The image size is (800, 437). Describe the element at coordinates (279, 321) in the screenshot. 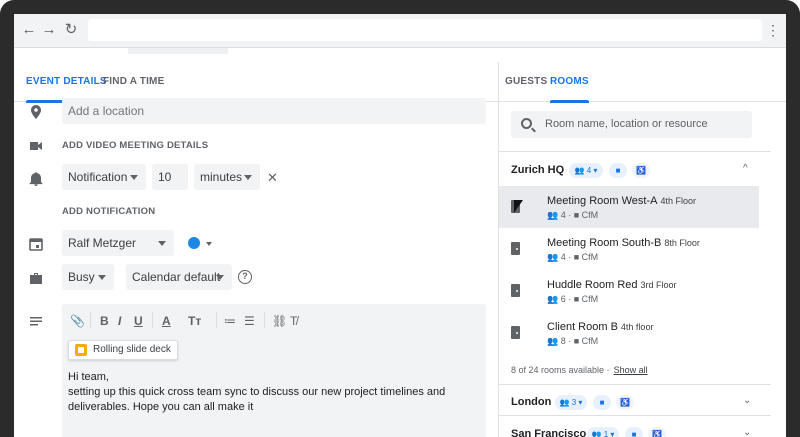

I see `link-icon: ⛓` at that location.